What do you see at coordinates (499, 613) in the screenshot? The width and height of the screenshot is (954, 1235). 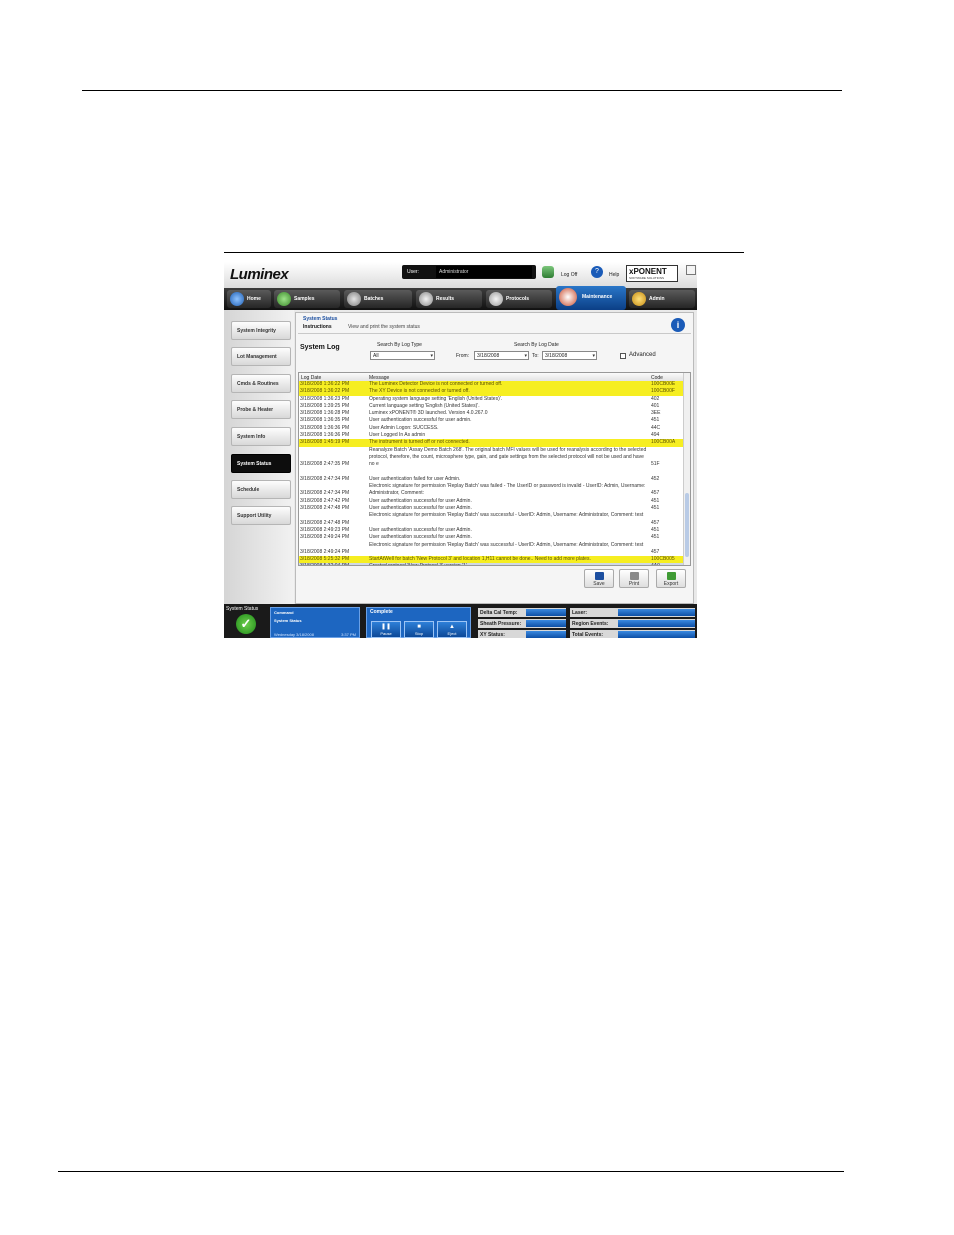 I see `delta-cal-temp-label: Delta Cal Temp:` at bounding box center [499, 613].